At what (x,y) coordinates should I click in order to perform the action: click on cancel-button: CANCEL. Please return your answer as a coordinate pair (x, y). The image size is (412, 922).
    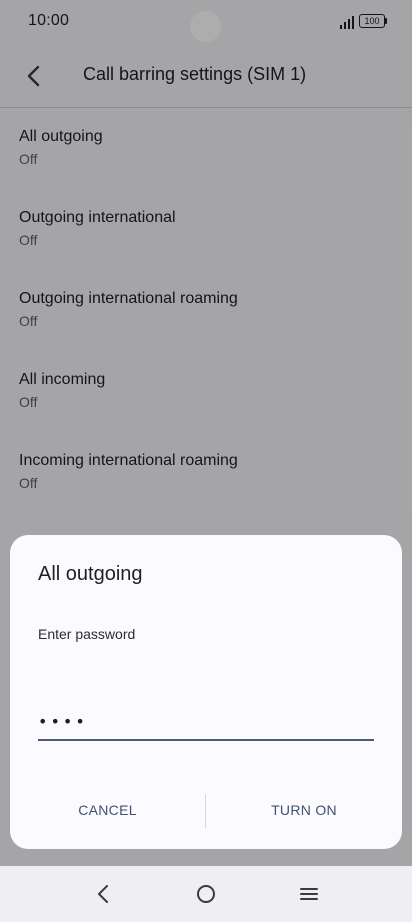
    Looking at the image, I should click on (107, 810).